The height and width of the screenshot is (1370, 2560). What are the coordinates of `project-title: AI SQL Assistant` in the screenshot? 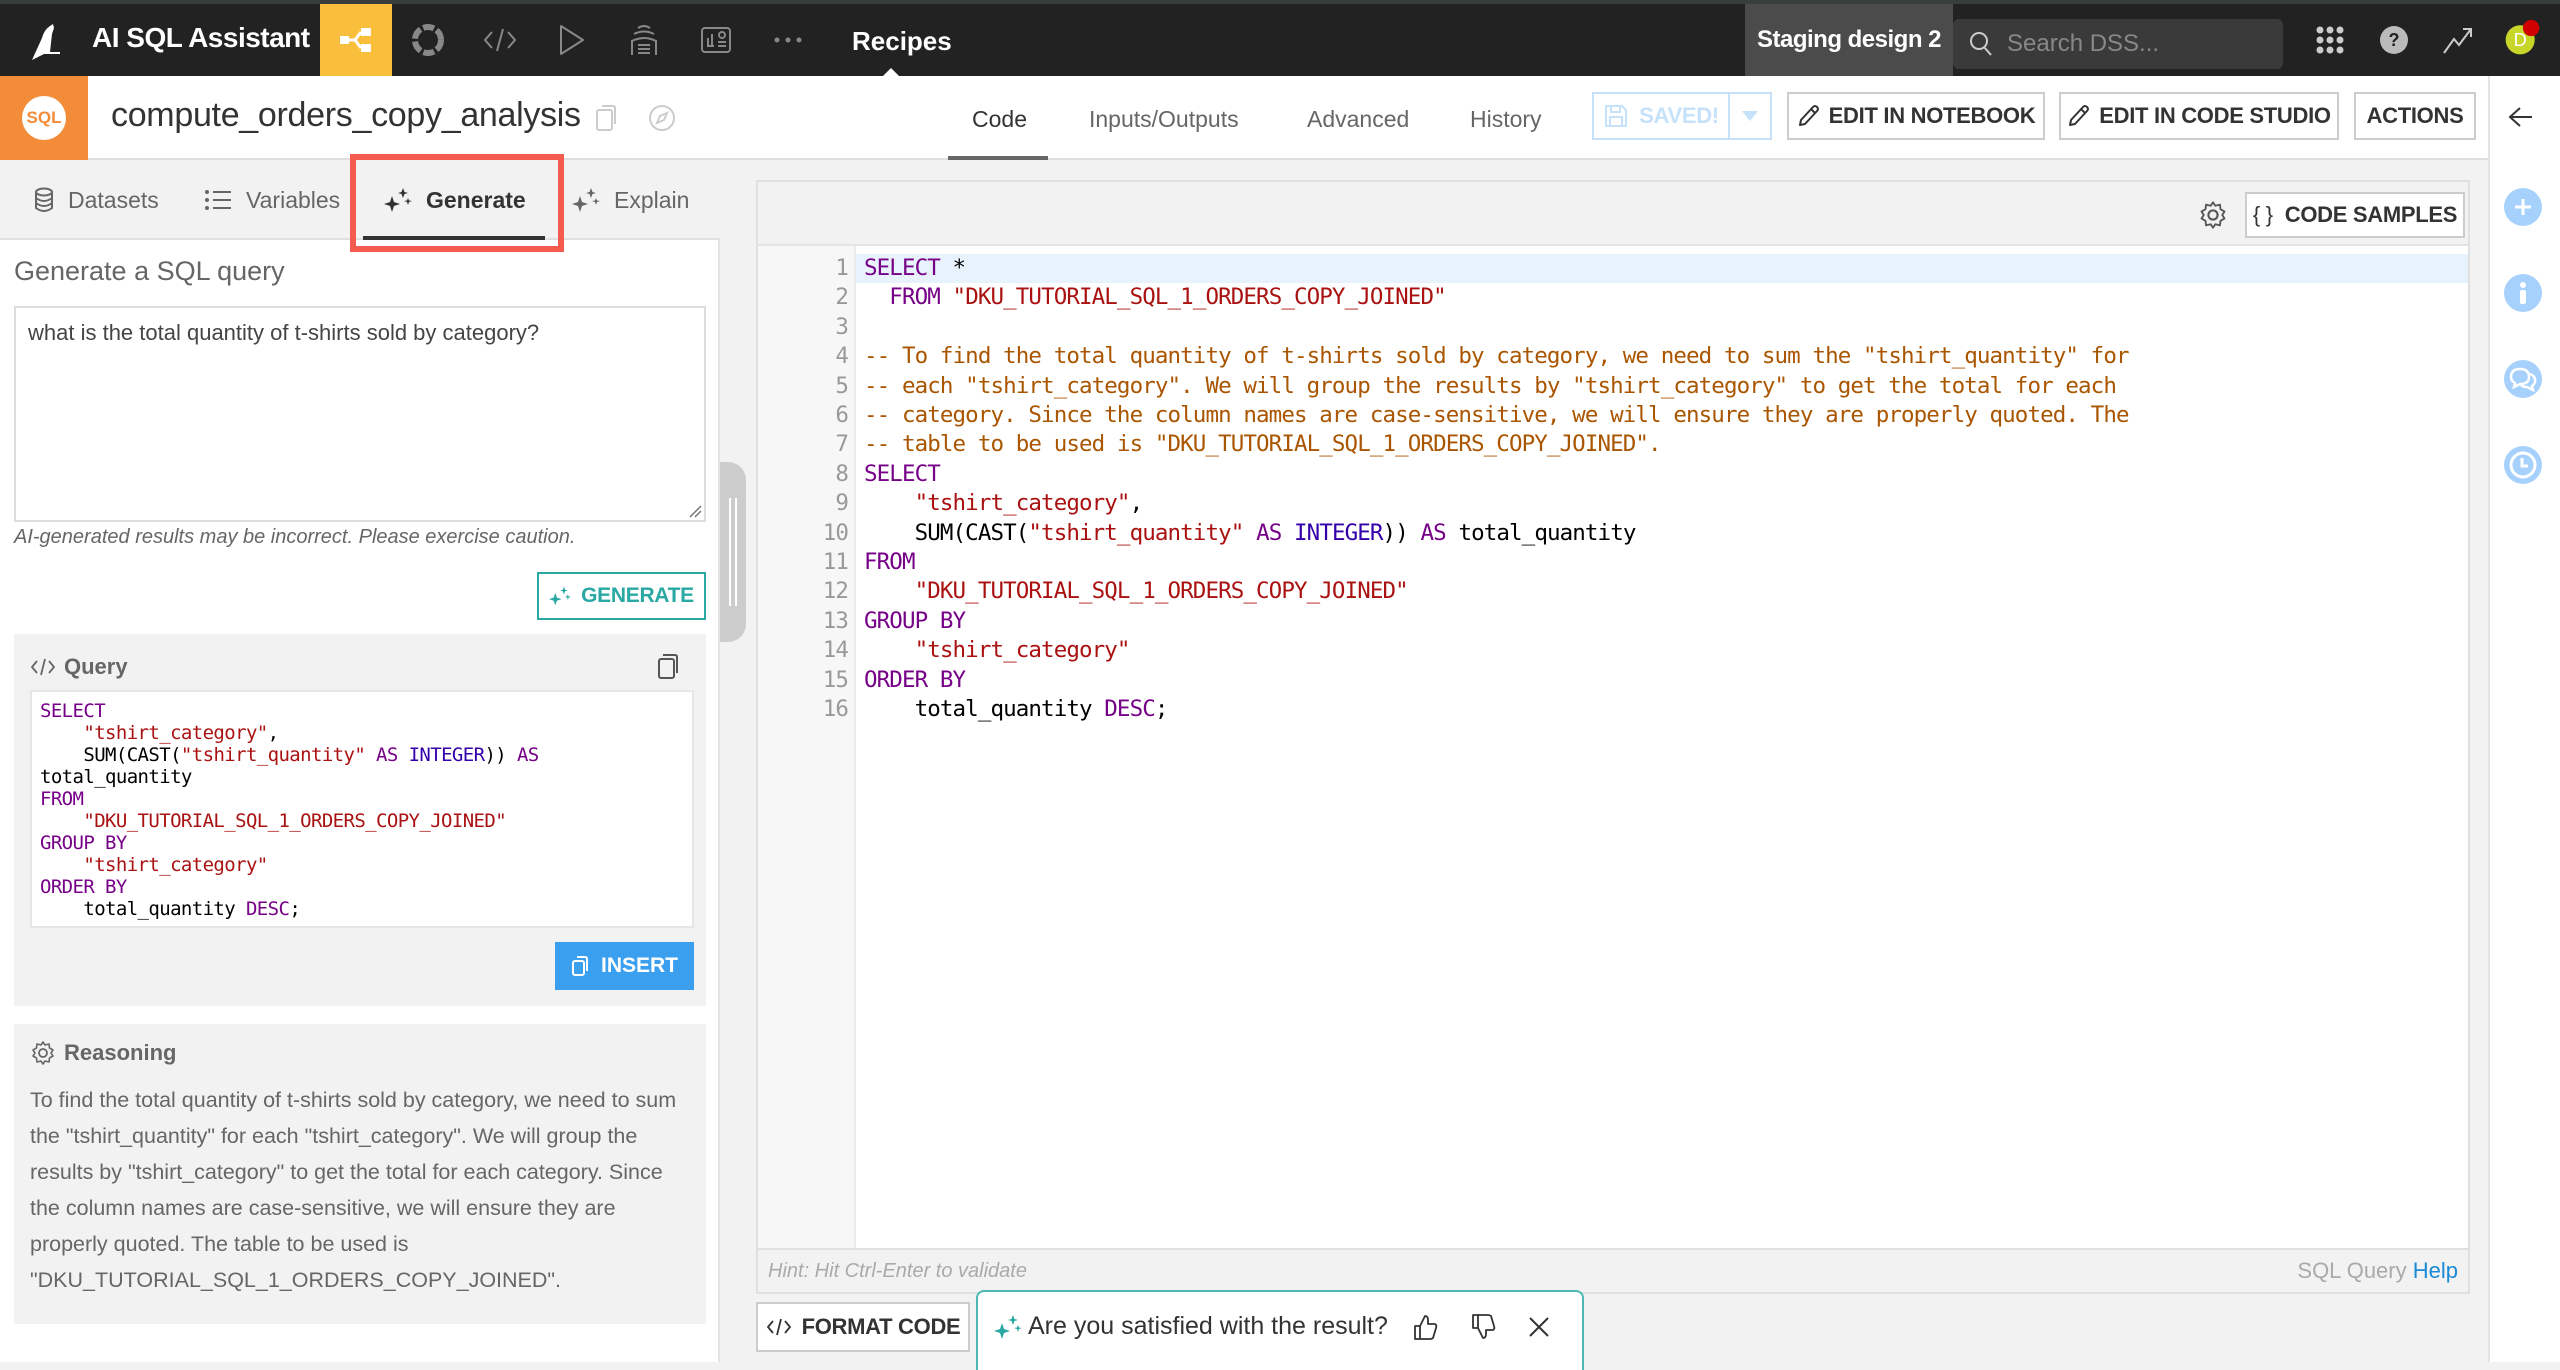 It's located at (201, 38).